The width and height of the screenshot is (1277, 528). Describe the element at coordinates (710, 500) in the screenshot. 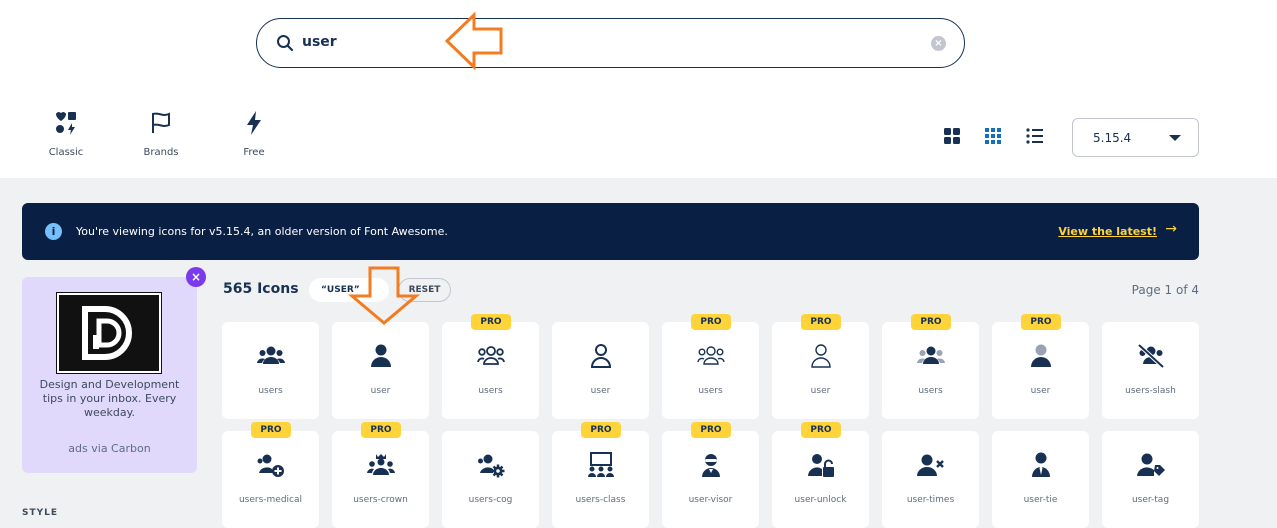

I see `icon-name: user-visor` at that location.